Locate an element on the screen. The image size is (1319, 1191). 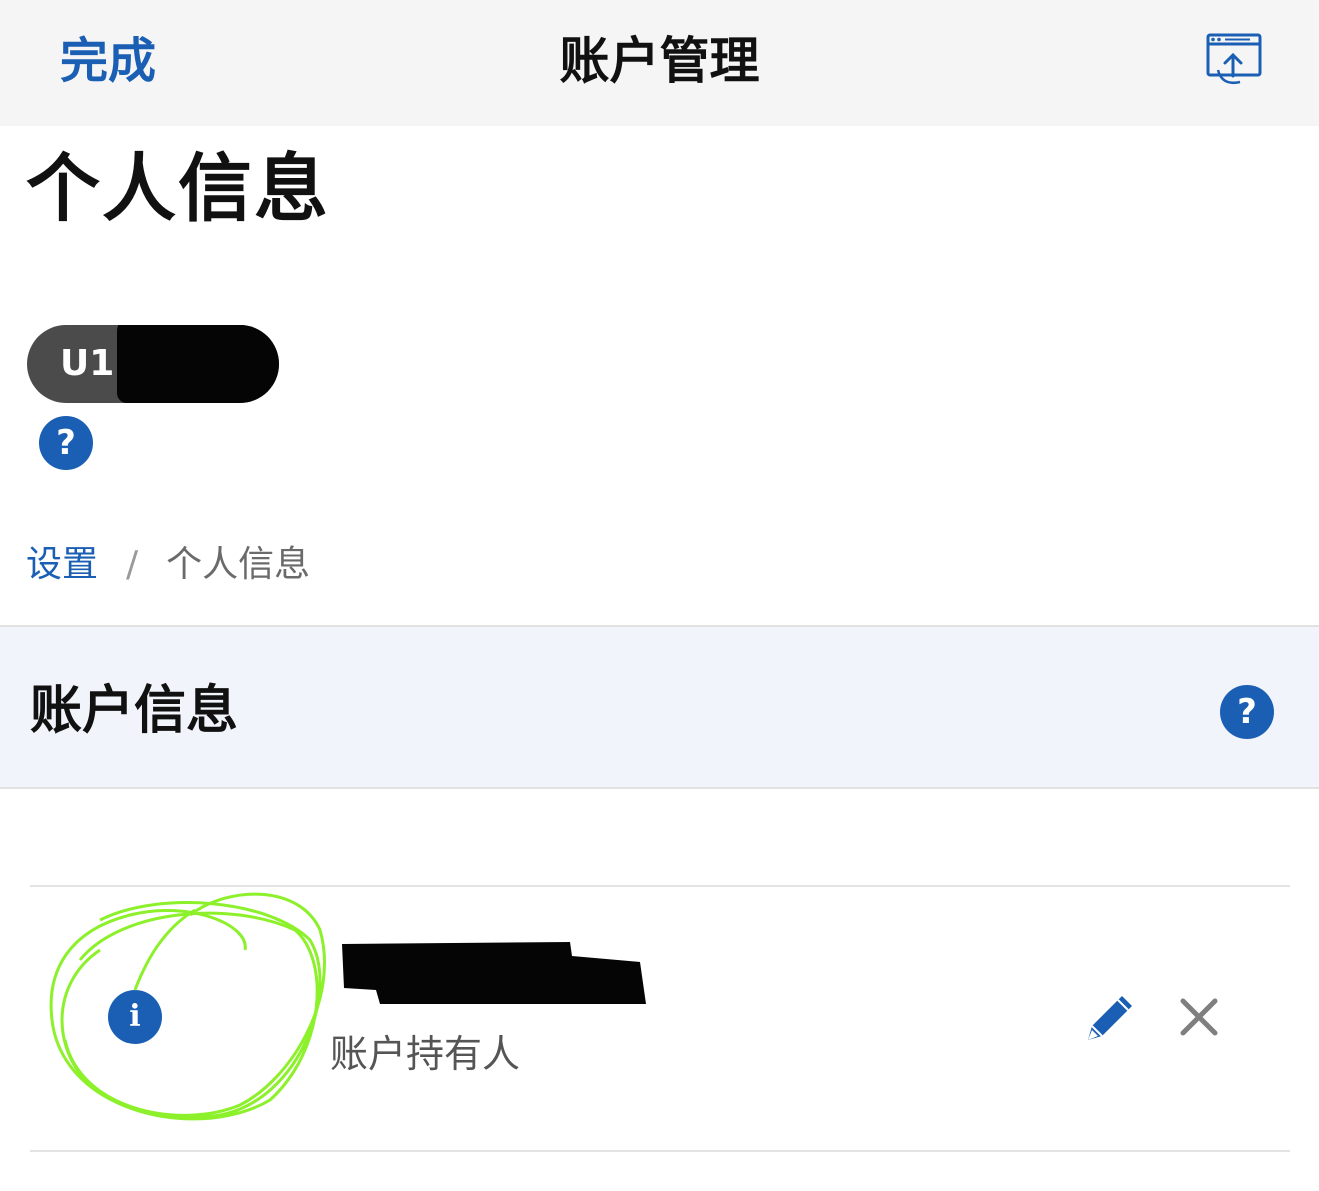
account-id-label: U1 is located at coordinates (87, 363).